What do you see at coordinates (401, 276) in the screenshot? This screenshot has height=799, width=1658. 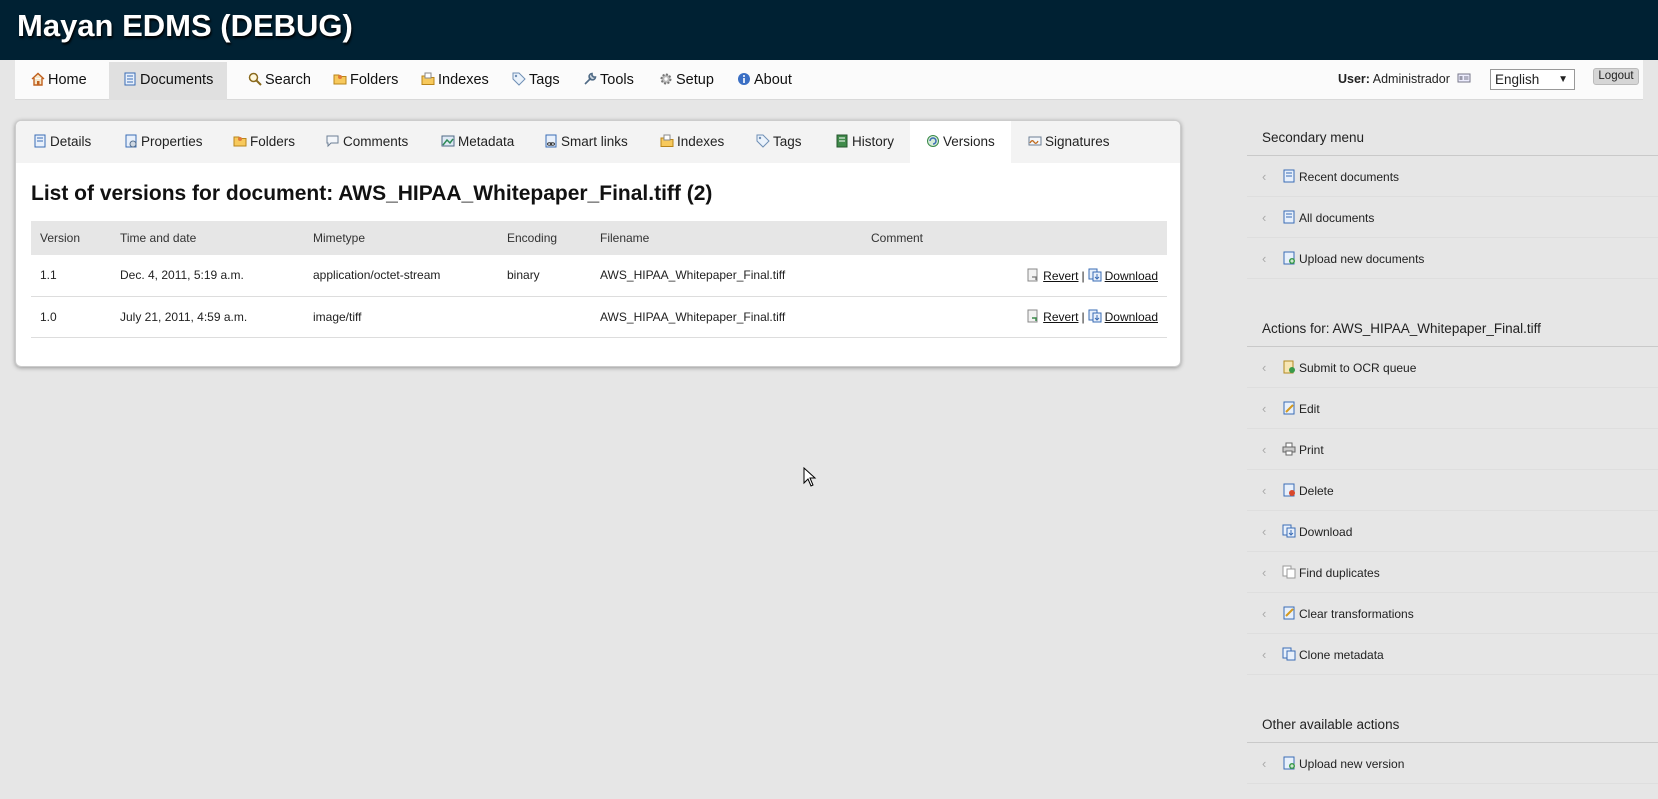 I see `cell-mimetype: application/octet-stream` at bounding box center [401, 276].